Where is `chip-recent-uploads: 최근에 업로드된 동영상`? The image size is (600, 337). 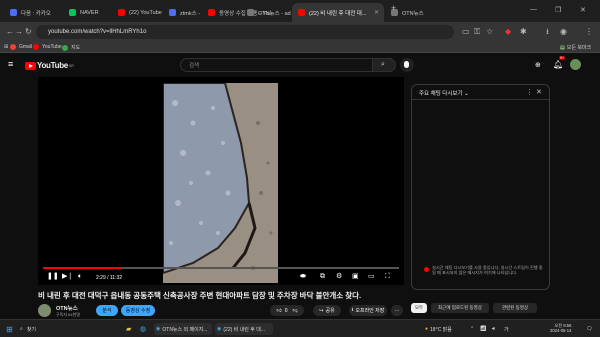
chip-recent-uploads: 최근에 업로드된 동영상 is located at coordinates (460, 308).